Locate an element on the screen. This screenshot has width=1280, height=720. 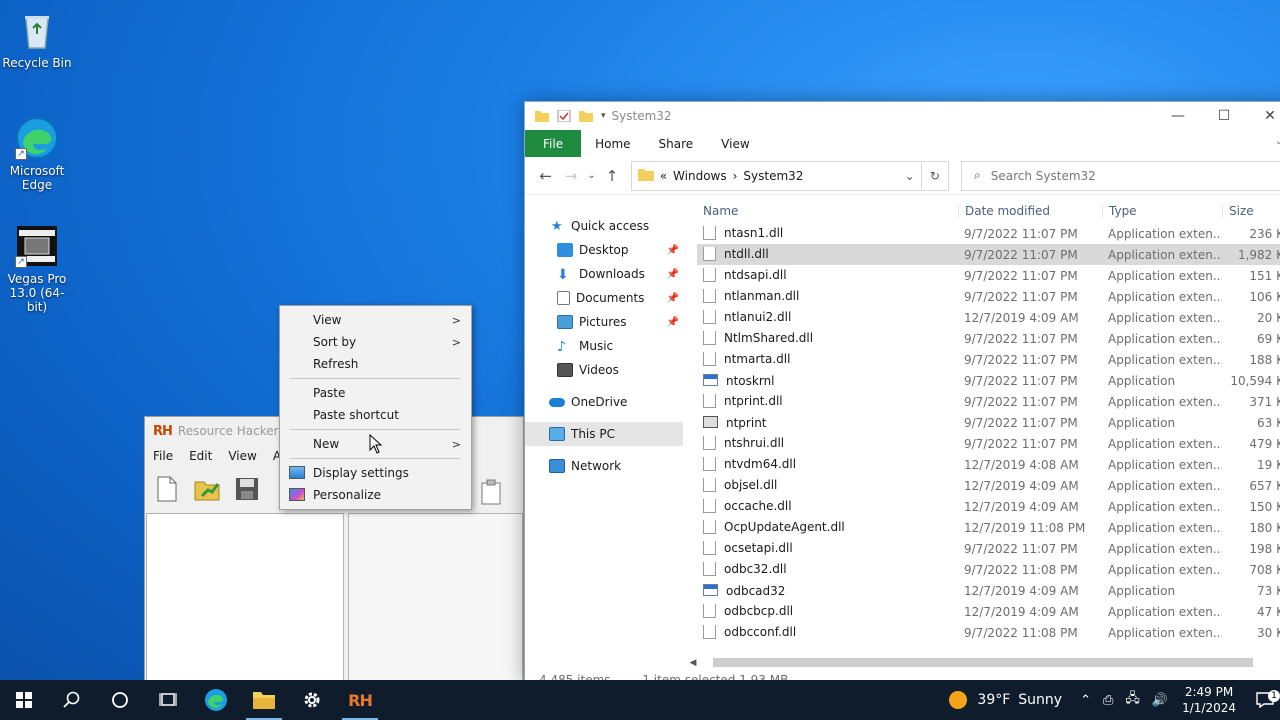
menu-item-personalize: Personalize is located at coordinates (375, 495).